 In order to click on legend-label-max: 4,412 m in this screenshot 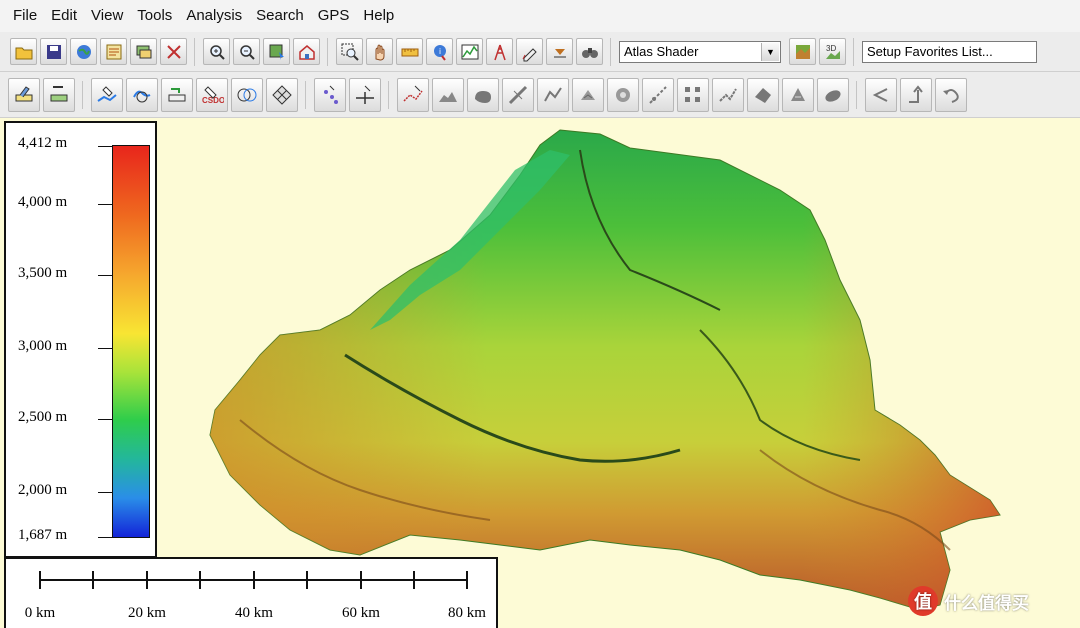, I will do `click(43, 143)`.